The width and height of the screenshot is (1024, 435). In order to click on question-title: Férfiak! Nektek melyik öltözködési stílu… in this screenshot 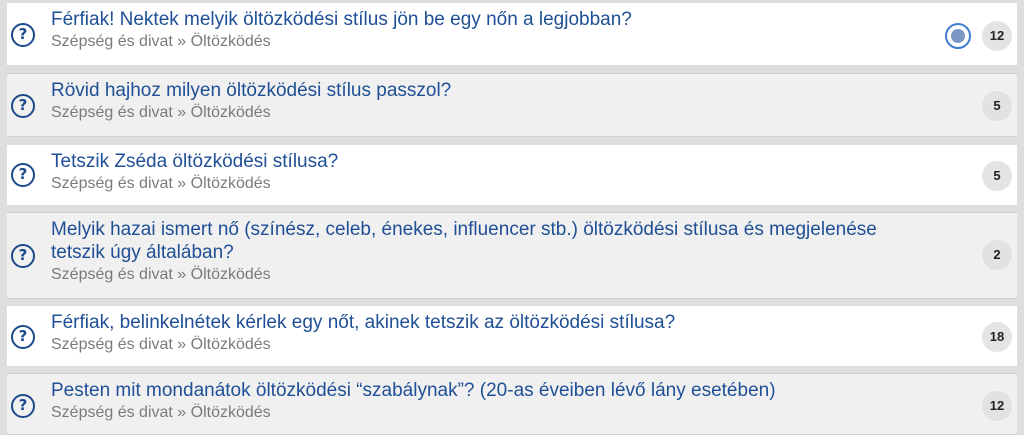, I will do `click(489, 19)`.